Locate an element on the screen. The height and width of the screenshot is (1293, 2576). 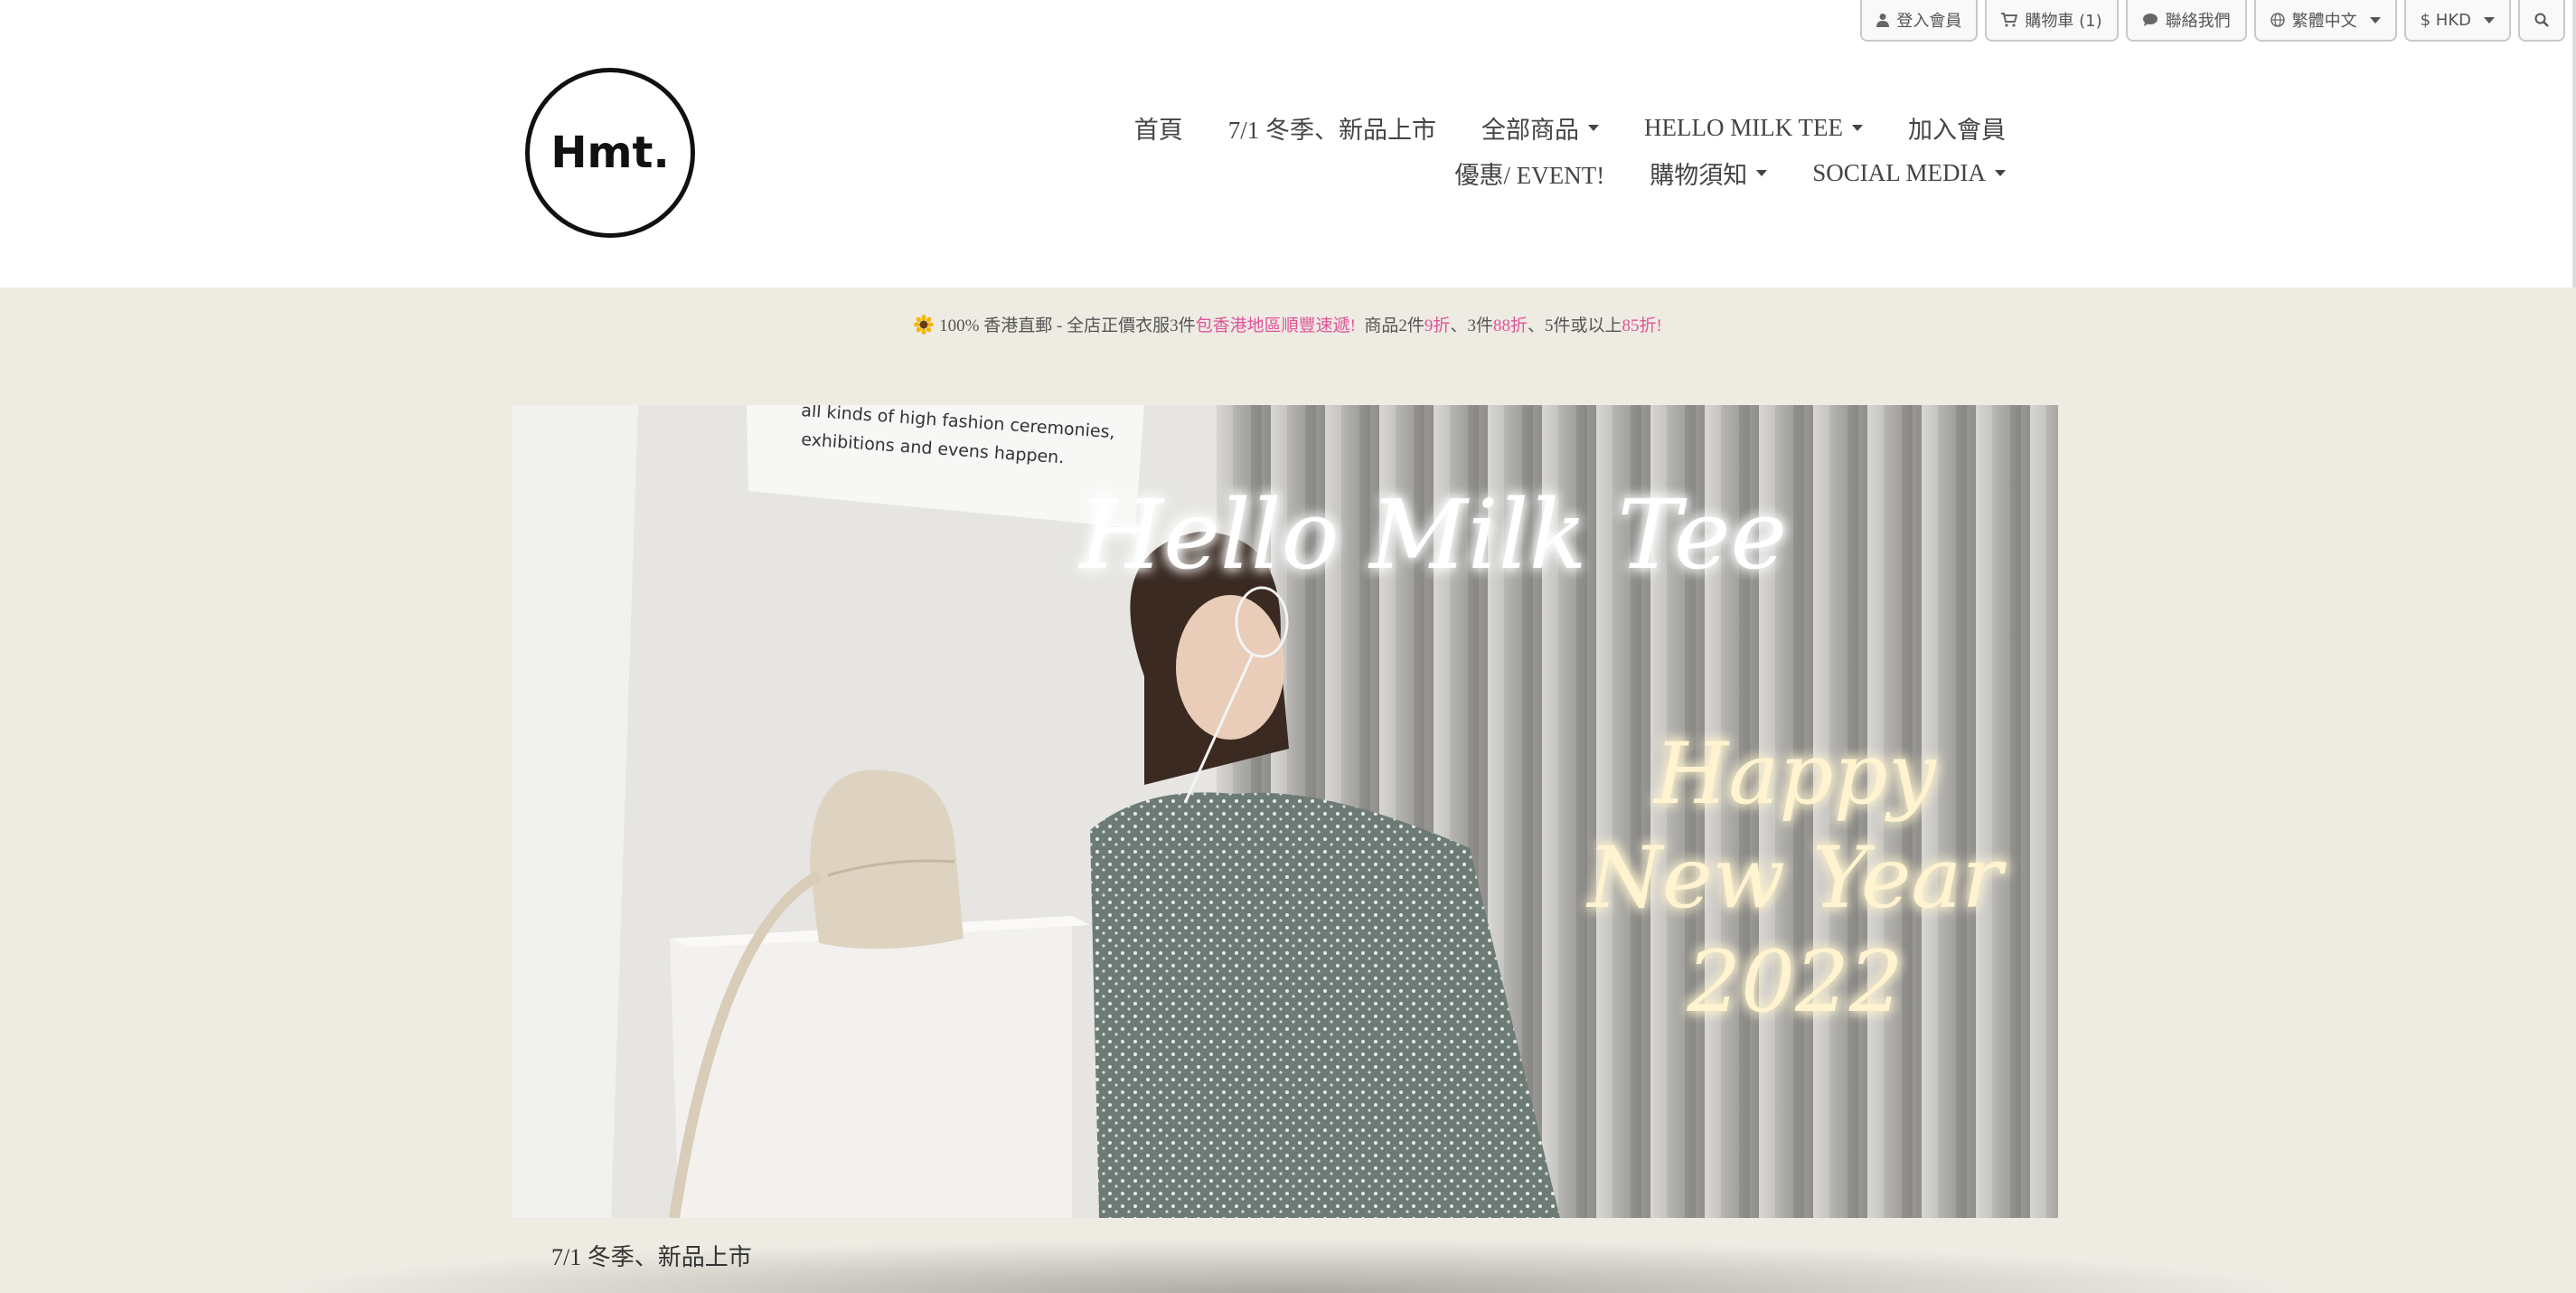
announce-text-5: ! is located at coordinates (1659, 325).